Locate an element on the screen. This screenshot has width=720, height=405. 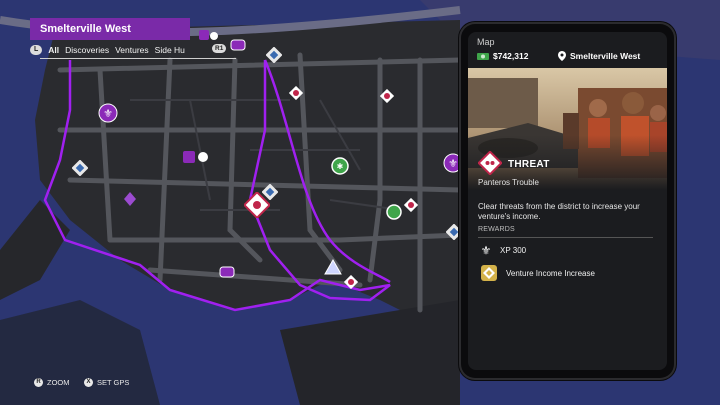
xp-icon: ⚜ is located at coordinates (486, 250).